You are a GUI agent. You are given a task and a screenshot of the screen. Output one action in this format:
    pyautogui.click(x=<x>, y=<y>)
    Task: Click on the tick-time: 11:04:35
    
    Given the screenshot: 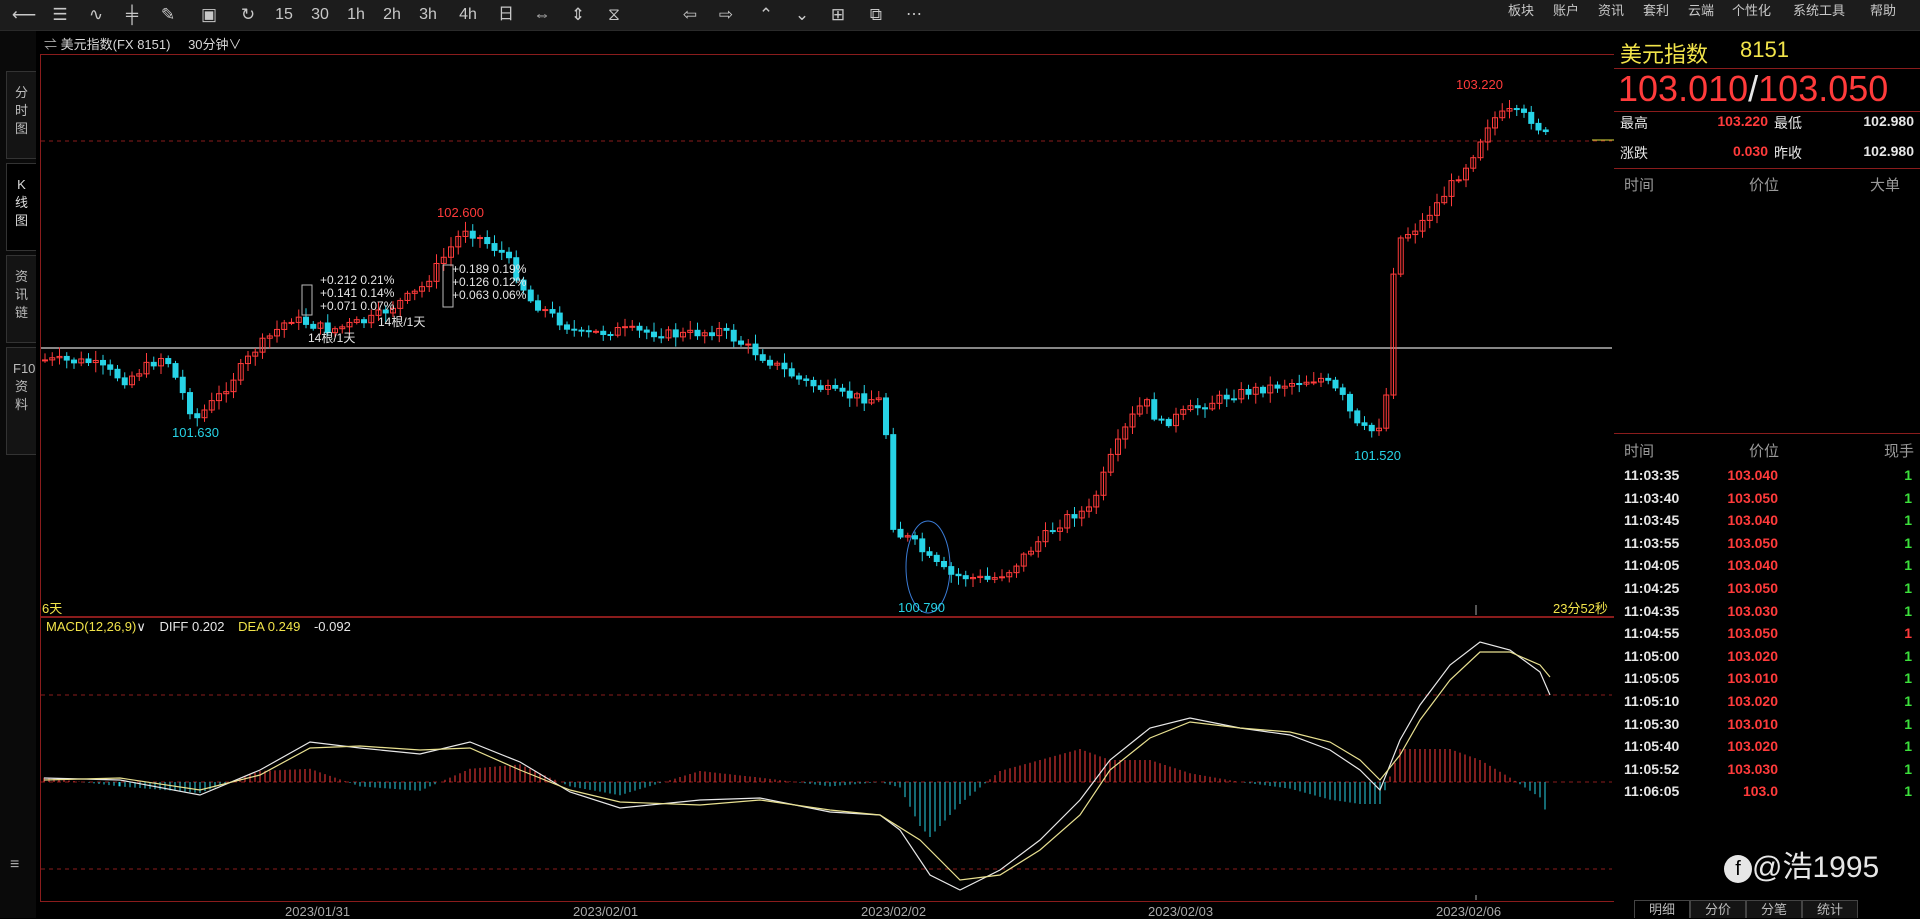 What is the action you would take?
    pyautogui.click(x=1652, y=610)
    